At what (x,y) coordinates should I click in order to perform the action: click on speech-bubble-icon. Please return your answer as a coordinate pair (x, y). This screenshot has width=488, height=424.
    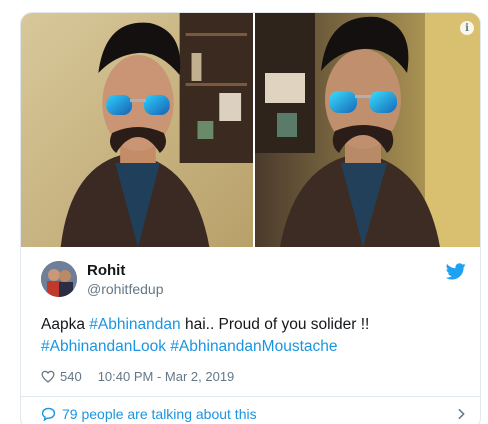
    Looking at the image, I should click on (48, 414).